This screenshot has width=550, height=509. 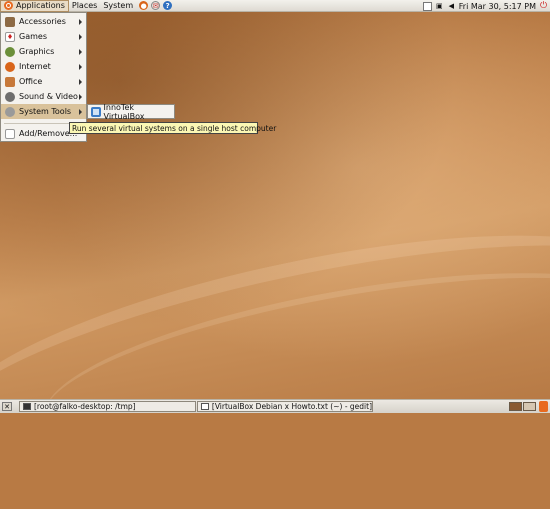 I want to click on menu-item-sound-video: Sound & Video, so click(x=43, y=96).